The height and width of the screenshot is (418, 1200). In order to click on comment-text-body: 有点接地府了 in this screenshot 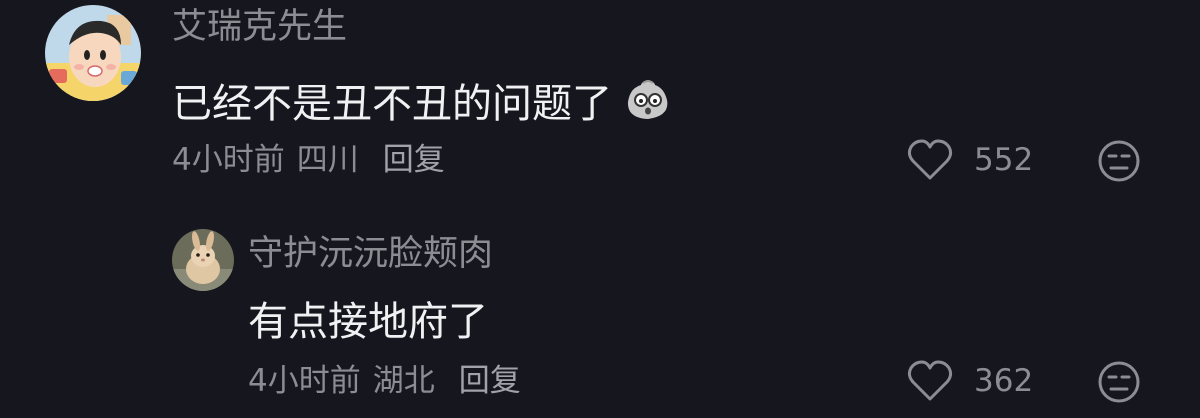, I will do `click(368, 322)`.